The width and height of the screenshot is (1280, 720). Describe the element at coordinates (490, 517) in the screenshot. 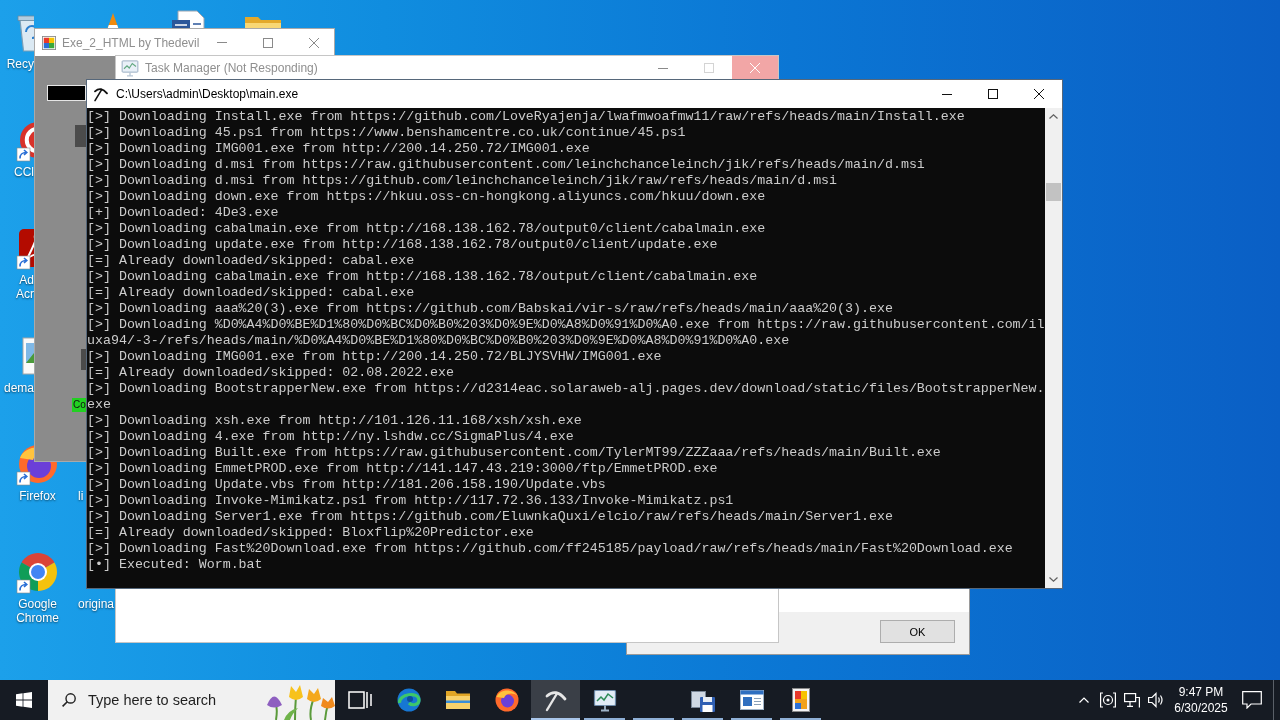

I see `console-line: [>] Downloading Server1.exe from https://github.com/EluwnkaQuxi/elcio/raw/refs/heads/main/Server1.exe` at that location.